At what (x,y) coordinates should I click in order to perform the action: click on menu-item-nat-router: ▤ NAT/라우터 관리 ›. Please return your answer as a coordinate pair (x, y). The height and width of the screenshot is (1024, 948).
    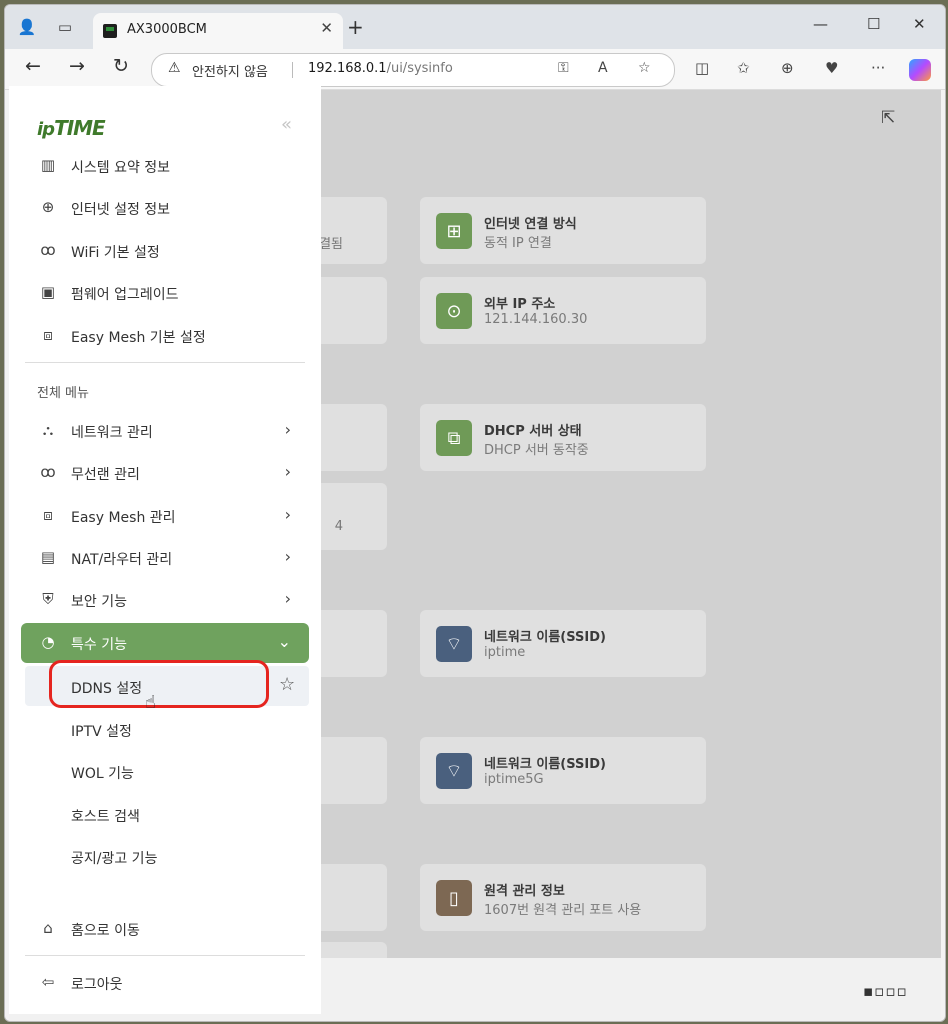
    Looking at the image, I should click on (165, 558).